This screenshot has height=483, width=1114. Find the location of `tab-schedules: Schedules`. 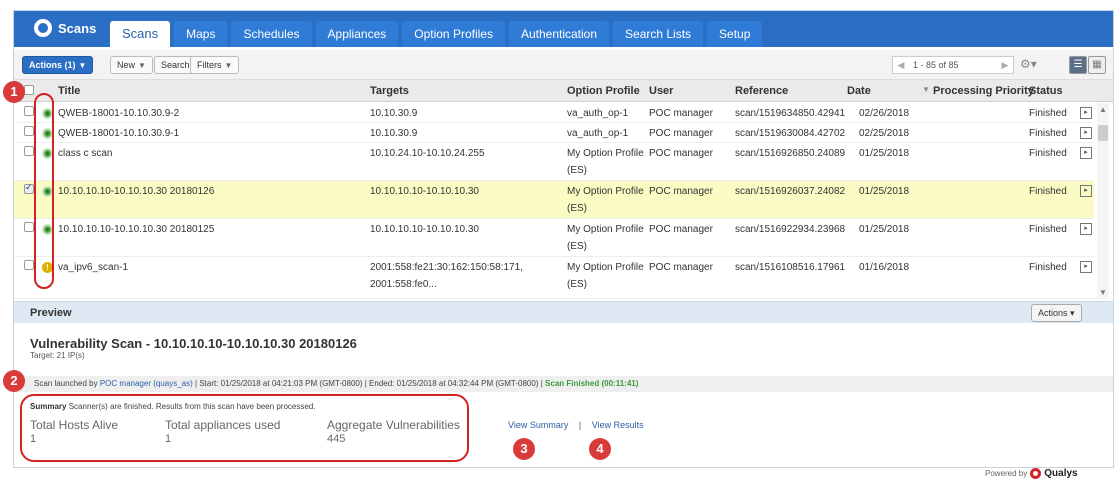

tab-schedules: Schedules is located at coordinates (271, 34).